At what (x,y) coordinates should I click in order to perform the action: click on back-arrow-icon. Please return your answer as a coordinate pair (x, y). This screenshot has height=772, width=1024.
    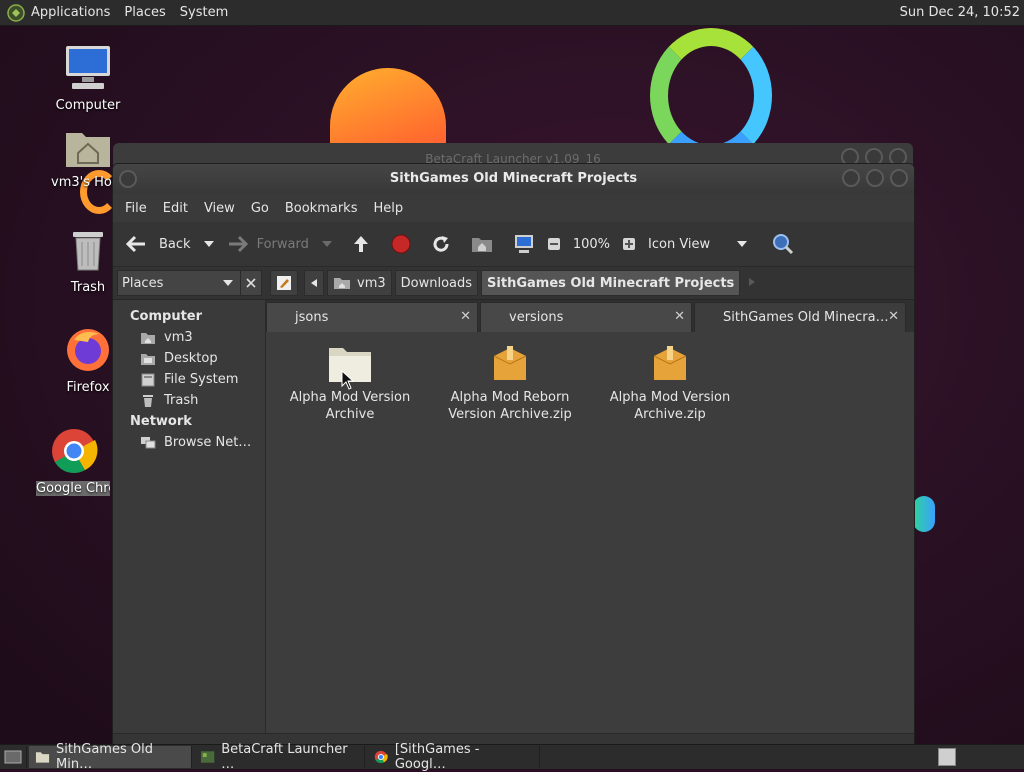
    Looking at the image, I should click on (135, 244).